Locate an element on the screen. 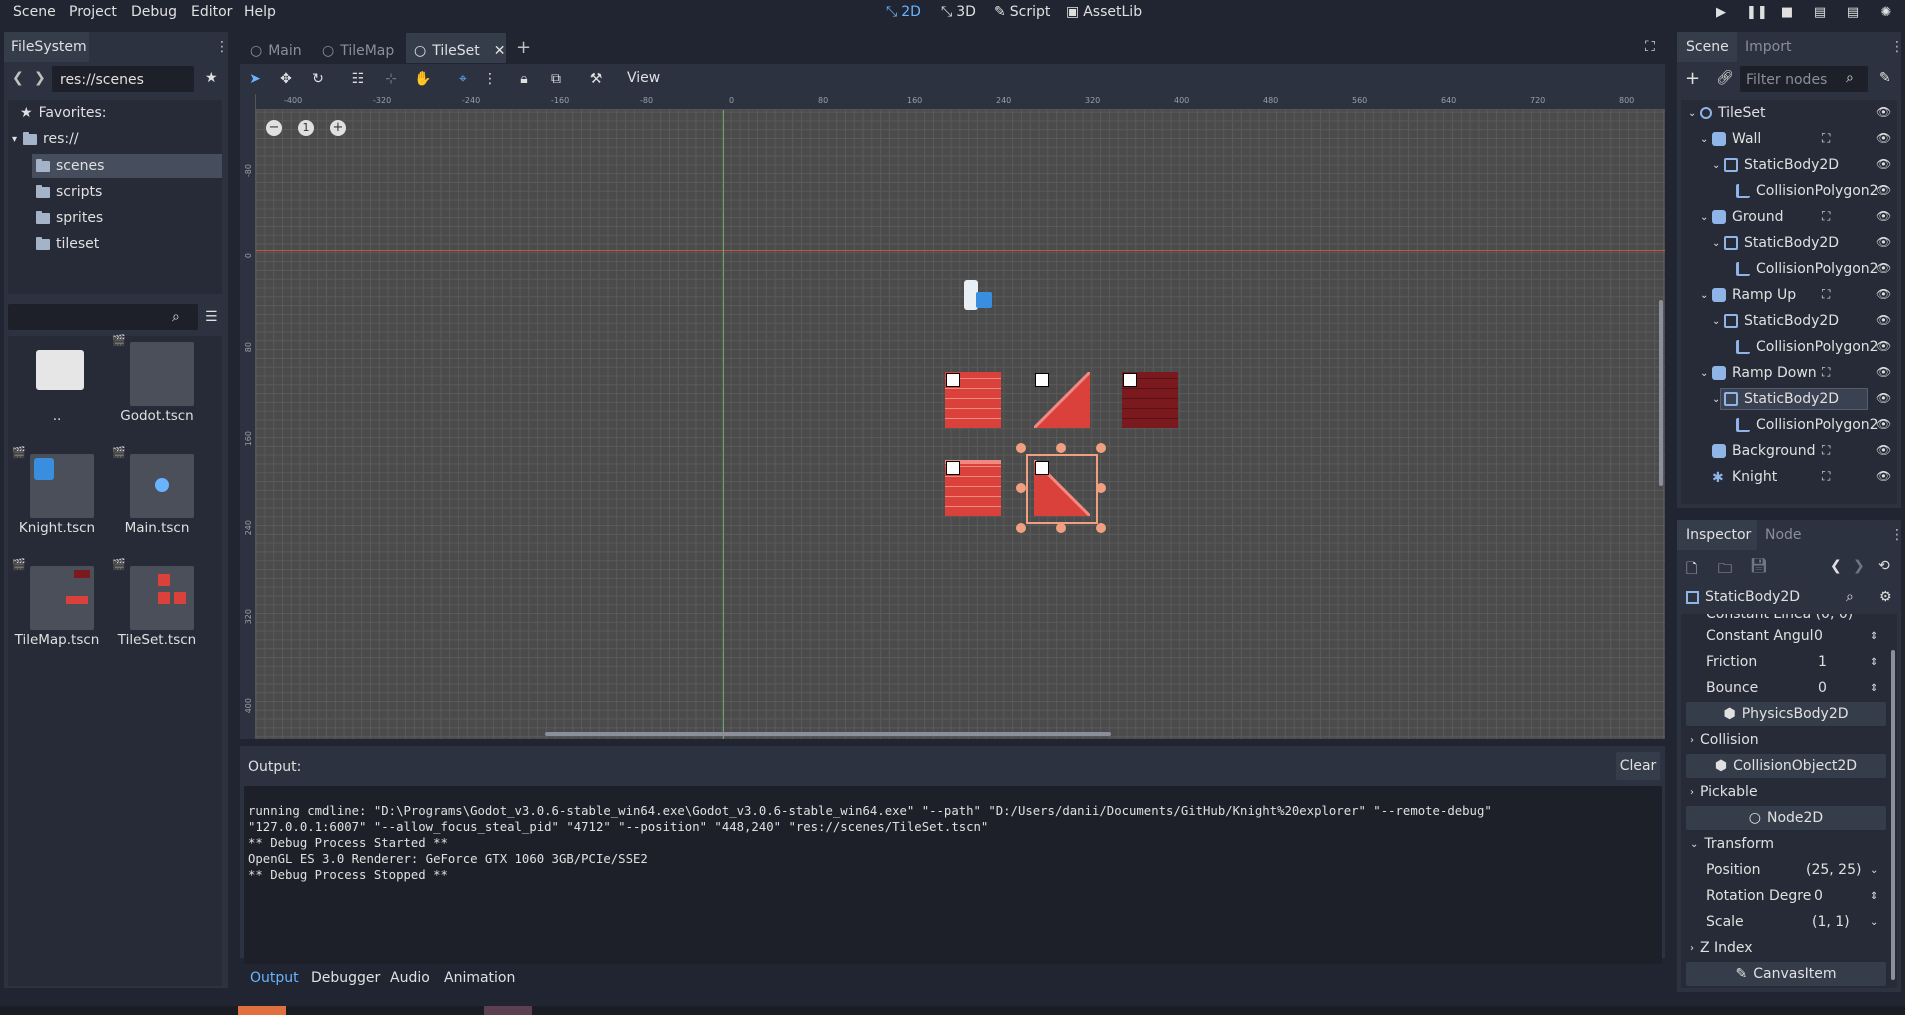 The height and width of the screenshot is (1015, 1905). menu-project: Project is located at coordinates (93, 12).